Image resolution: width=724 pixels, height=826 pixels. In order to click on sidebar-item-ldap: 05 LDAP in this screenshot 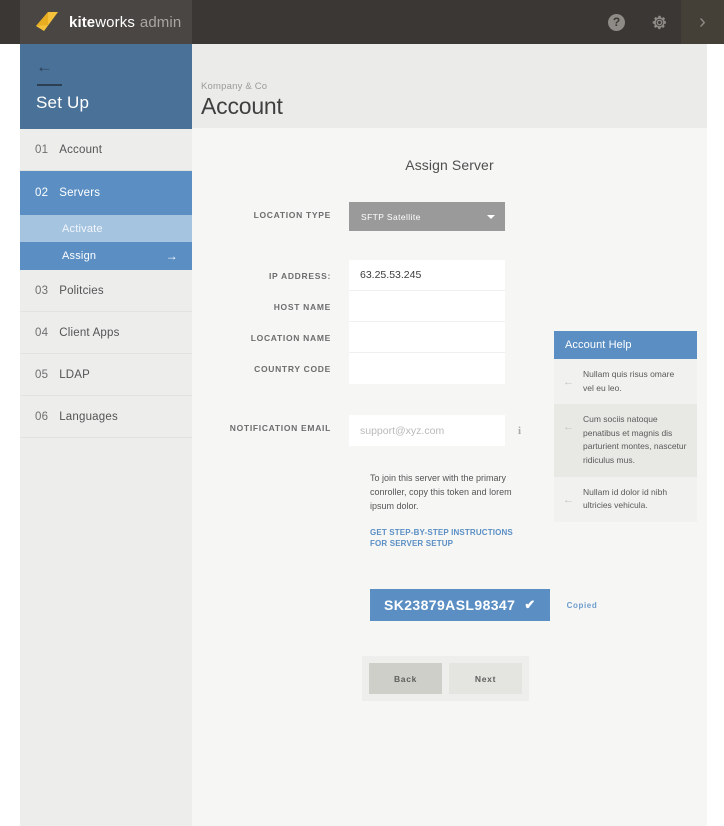, I will do `click(106, 375)`.